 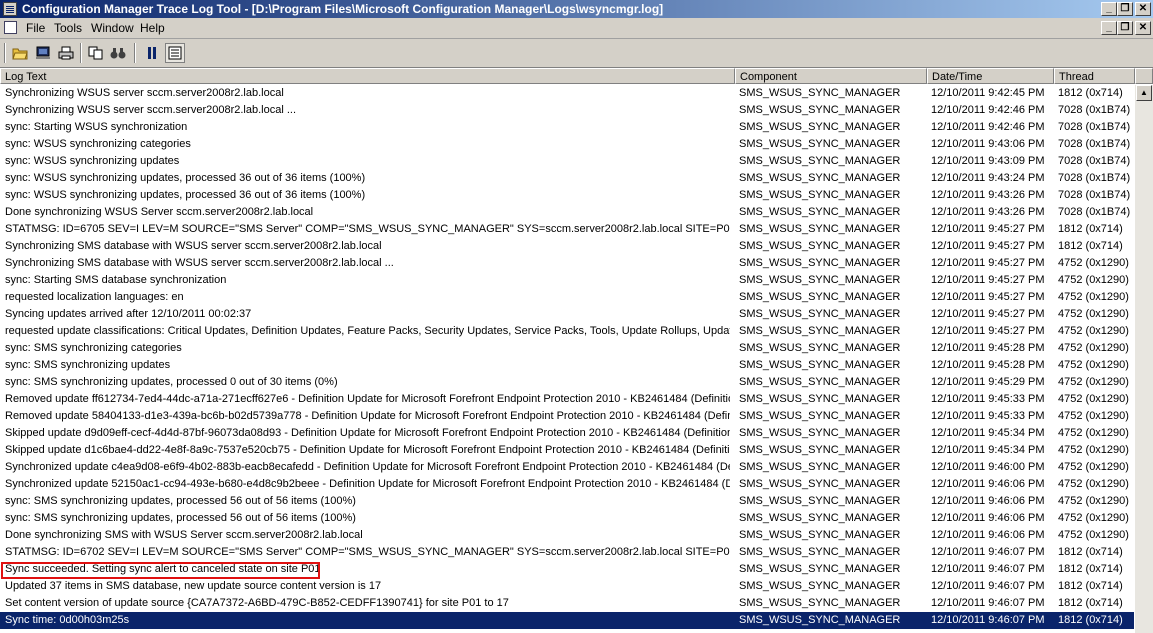 I want to click on log-text-cell: sync: WSUS synchronizing categories, so click(x=98, y=144).